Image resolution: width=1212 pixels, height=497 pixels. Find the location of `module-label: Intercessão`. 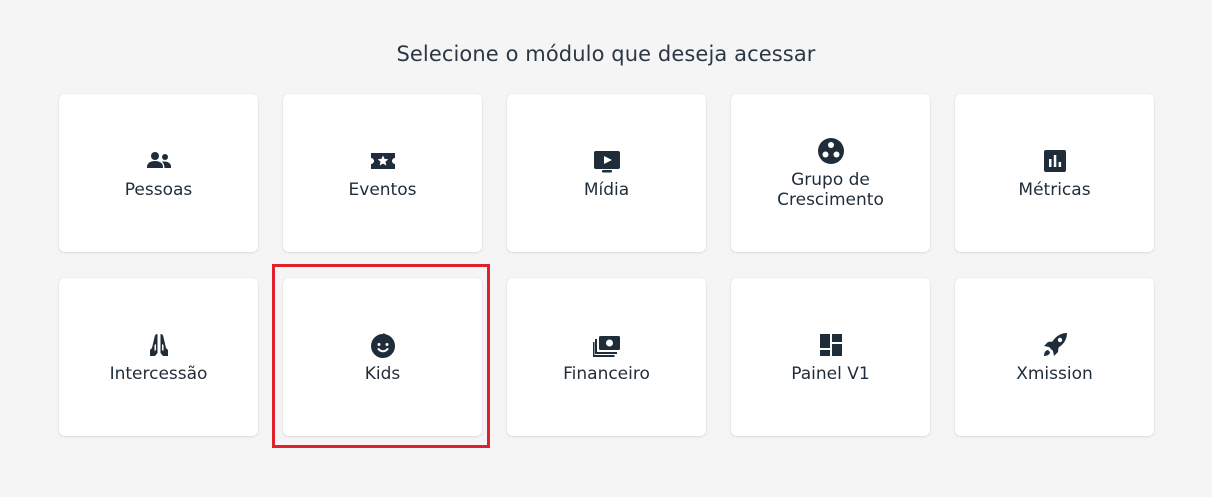

module-label: Intercessão is located at coordinates (158, 374).